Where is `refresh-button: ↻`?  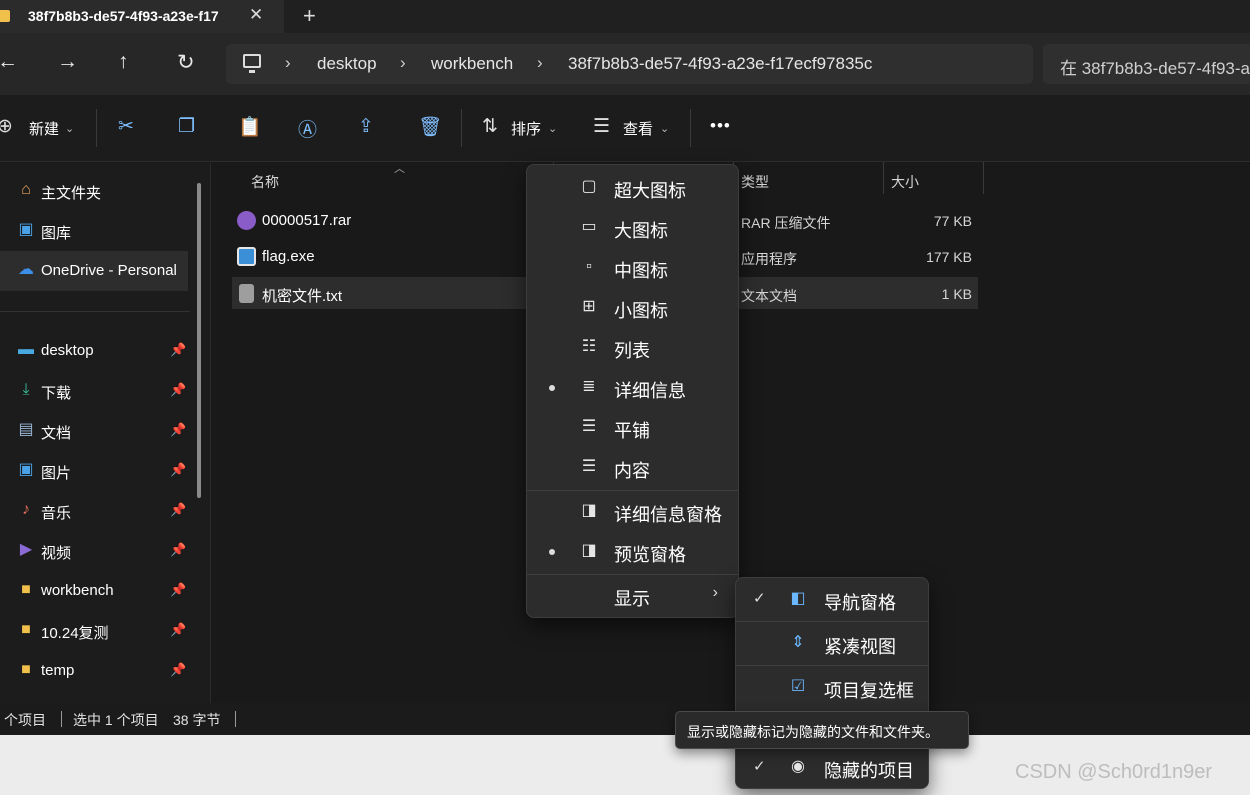
refresh-button: ↻ is located at coordinates (186, 62).